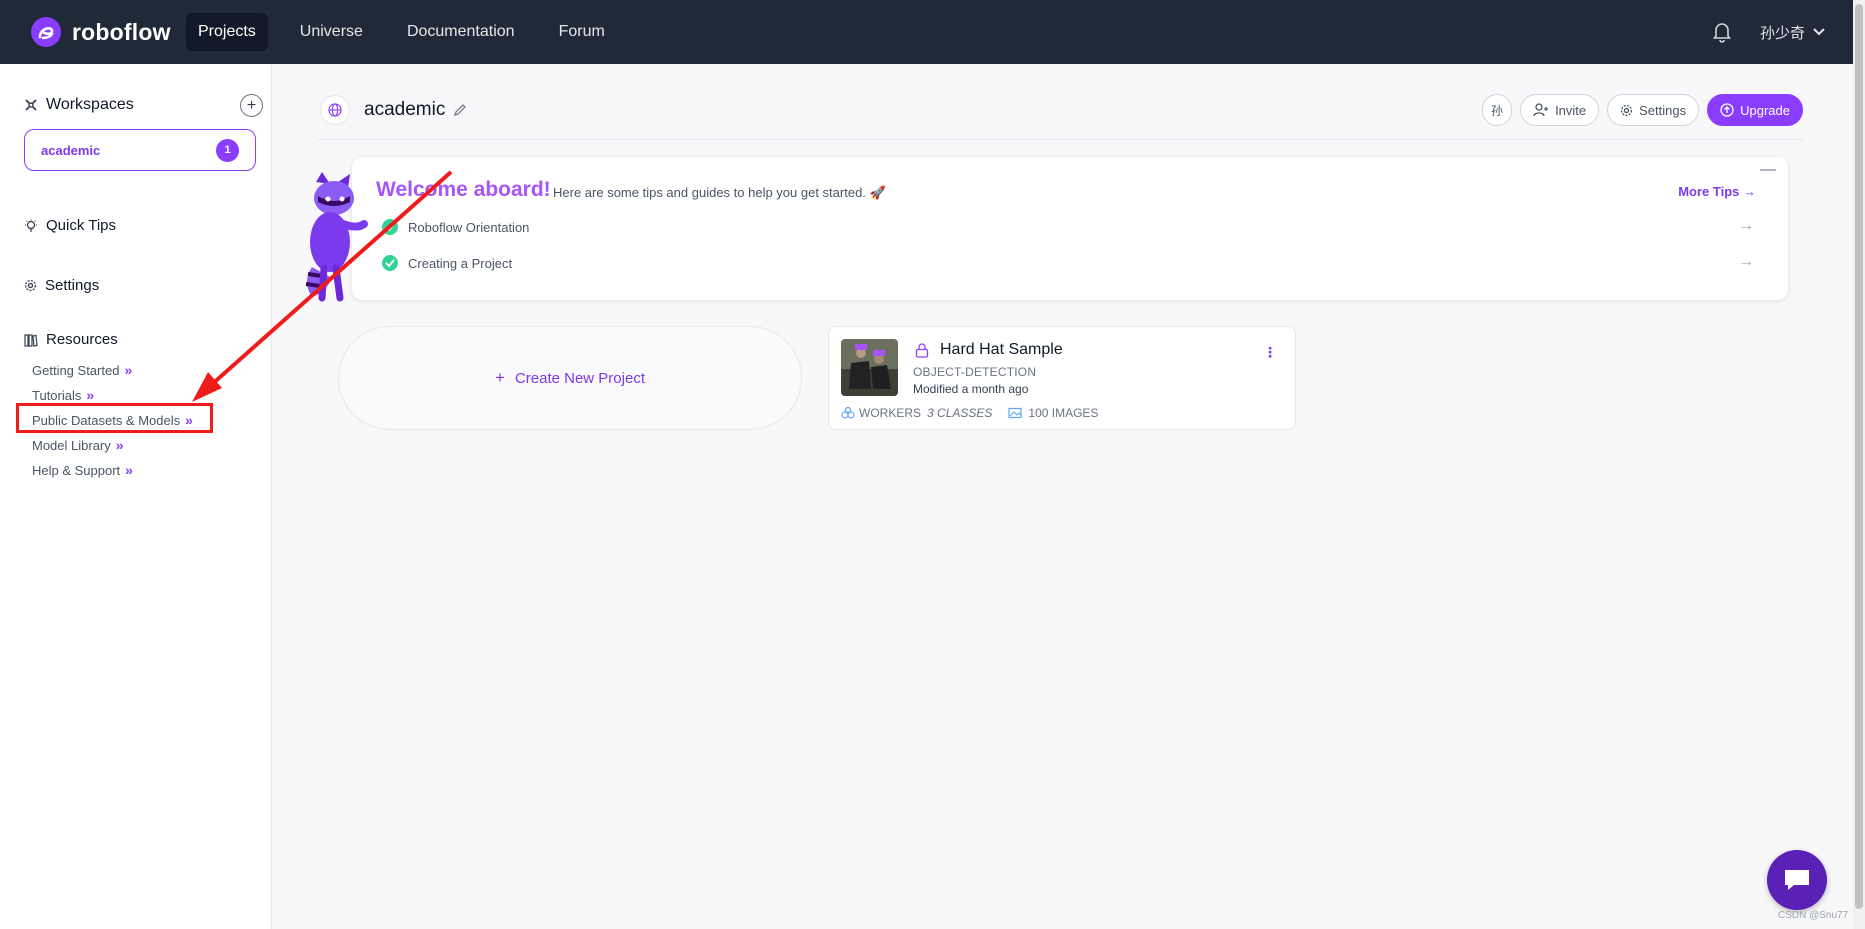 Image resolution: width=1865 pixels, height=929 pixels. Describe the element at coordinates (1755, 110) in the screenshot. I see `upgrade-button: Upgrade` at that location.